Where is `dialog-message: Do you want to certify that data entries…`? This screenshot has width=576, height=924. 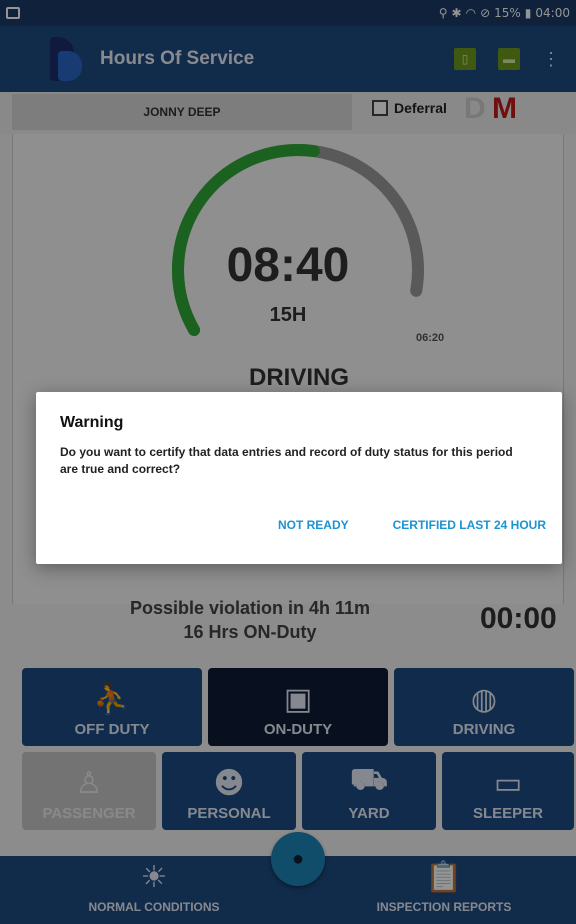
dialog-message: Do you want to certify that data entries… is located at coordinates (286, 460).